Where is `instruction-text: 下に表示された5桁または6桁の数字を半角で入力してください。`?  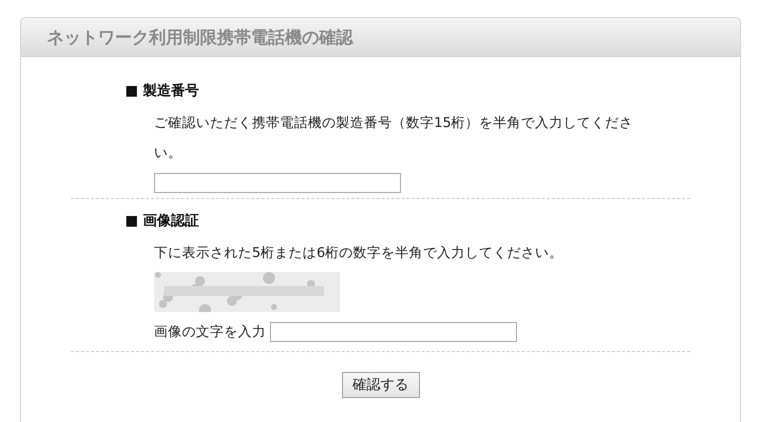
instruction-text: 下に表示された5桁または6桁の数字を半角で入力してください。 is located at coordinates (359, 253).